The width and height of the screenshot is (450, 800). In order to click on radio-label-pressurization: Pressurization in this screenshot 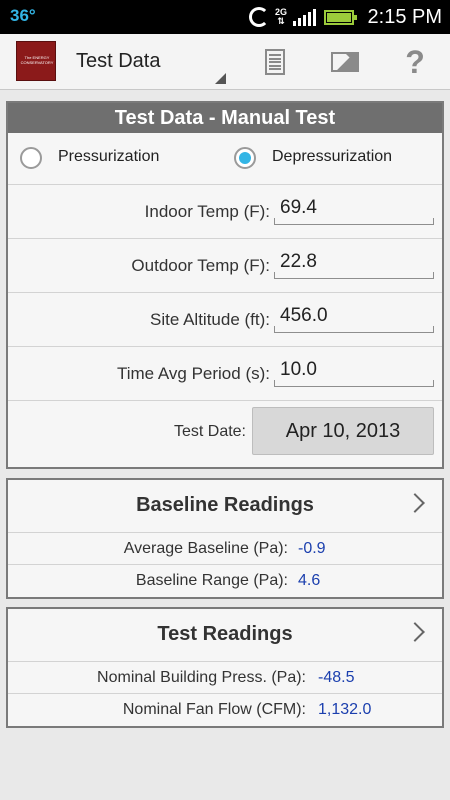, I will do `click(108, 157)`.